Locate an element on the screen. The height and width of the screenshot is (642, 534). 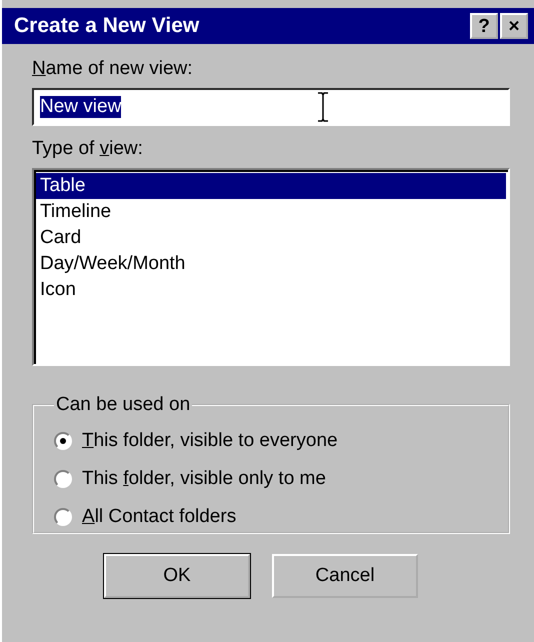
list-item: Icon is located at coordinates (271, 290).